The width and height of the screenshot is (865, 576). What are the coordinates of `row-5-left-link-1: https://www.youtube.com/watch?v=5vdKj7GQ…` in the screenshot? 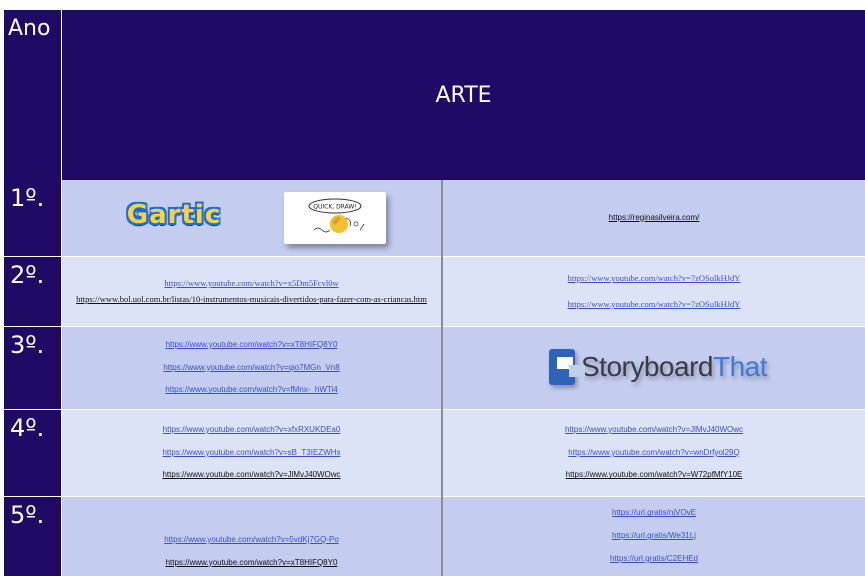 It's located at (251, 540).